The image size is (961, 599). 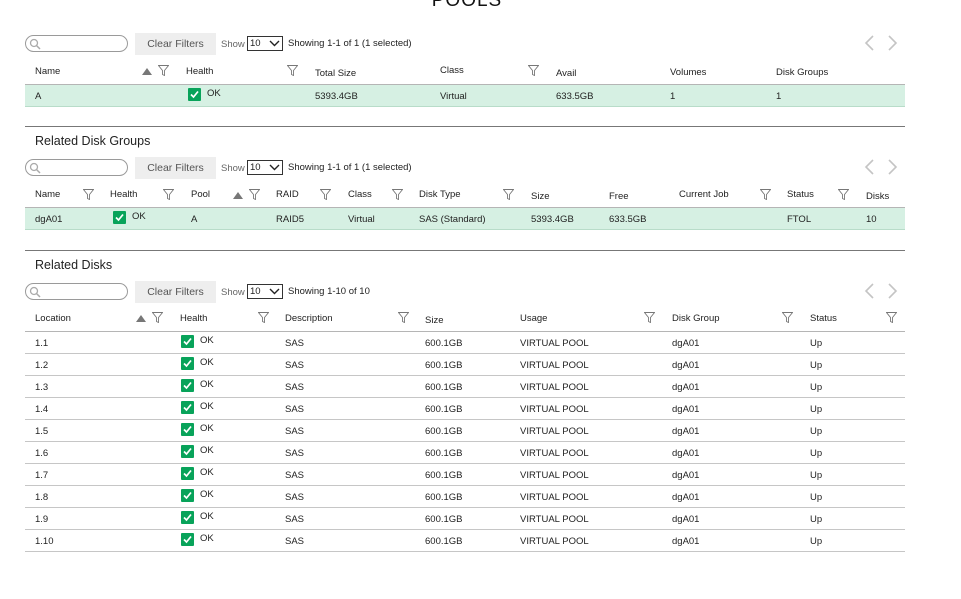 What do you see at coordinates (628, 219) in the screenshot?
I see `cell-free: 633.5GB` at bounding box center [628, 219].